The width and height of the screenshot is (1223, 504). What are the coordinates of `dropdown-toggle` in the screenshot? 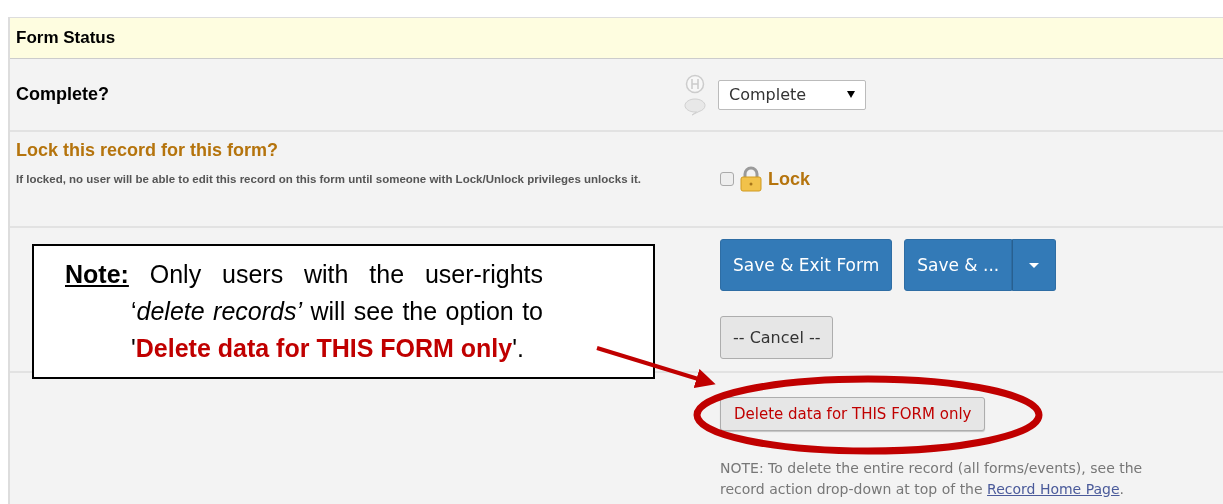 It's located at (1034, 265).